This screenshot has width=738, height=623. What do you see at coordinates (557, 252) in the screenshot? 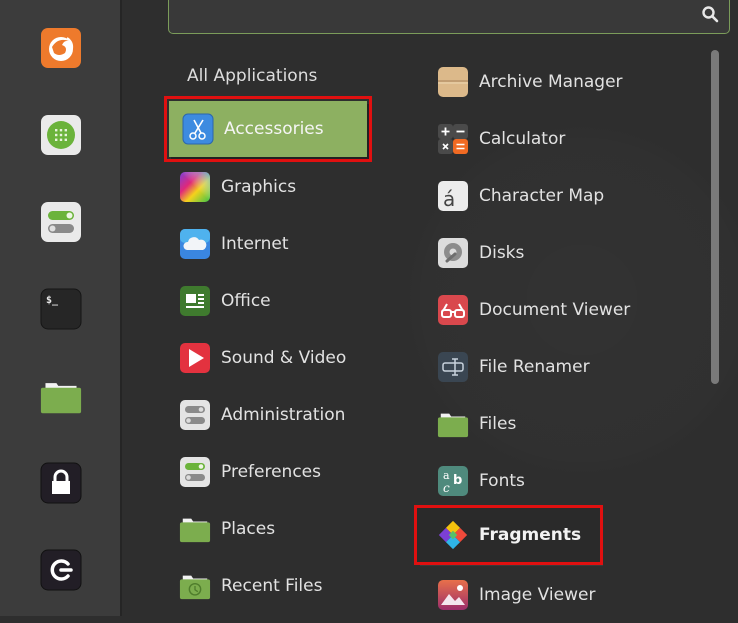
I see `app-disks: Disks` at bounding box center [557, 252].